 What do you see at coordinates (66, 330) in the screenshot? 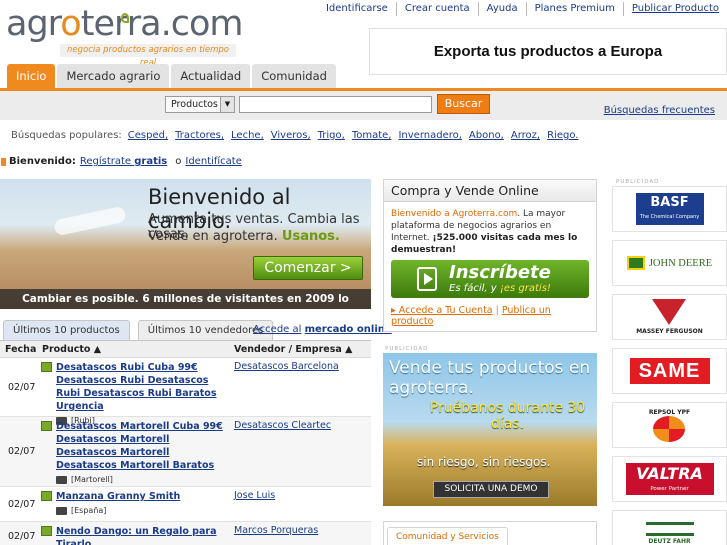
I see `tab-latest-products: Últimos 10 productos` at bounding box center [66, 330].